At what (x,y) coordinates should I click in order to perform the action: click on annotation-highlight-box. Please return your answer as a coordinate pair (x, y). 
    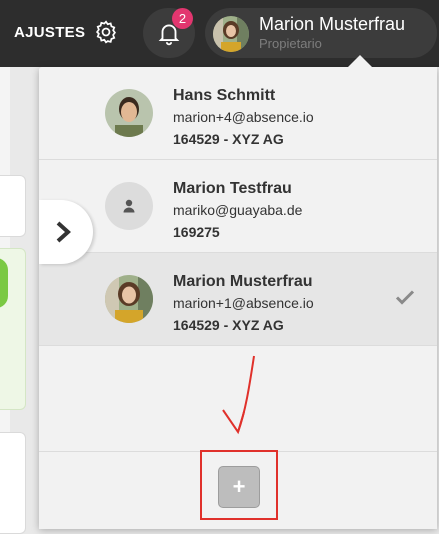
    Looking at the image, I should click on (239, 485).